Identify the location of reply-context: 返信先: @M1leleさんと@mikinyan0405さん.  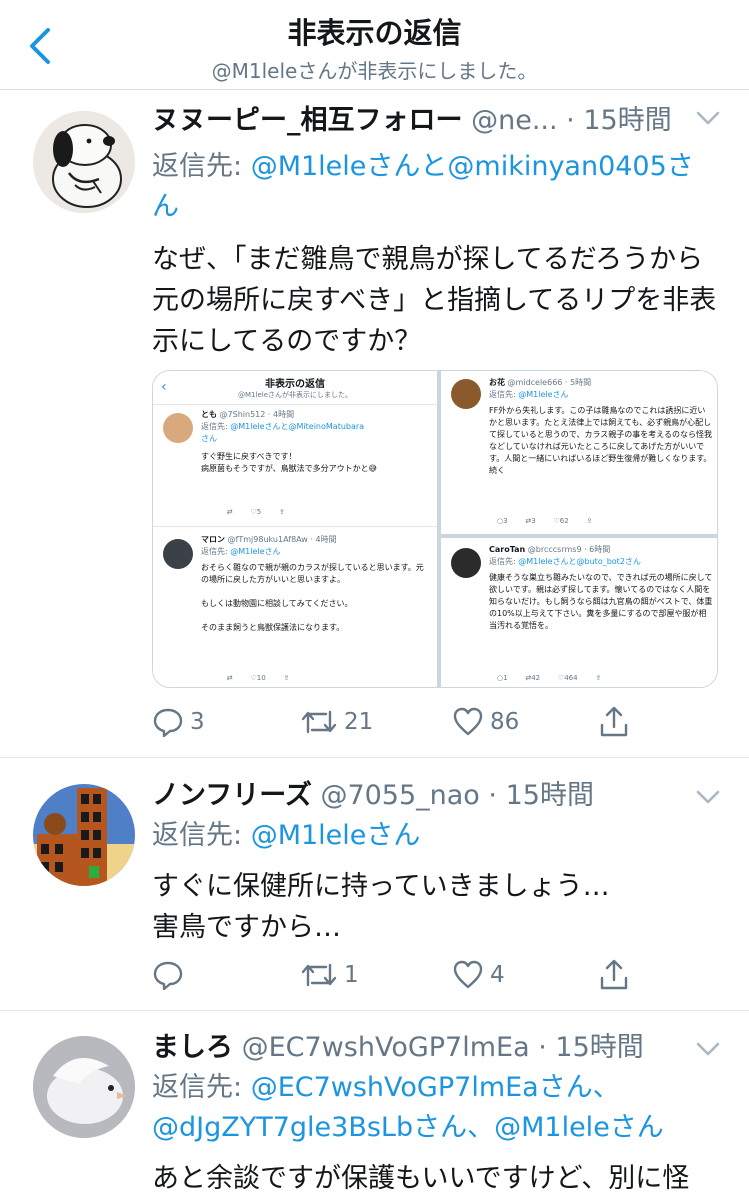
(435, 187).